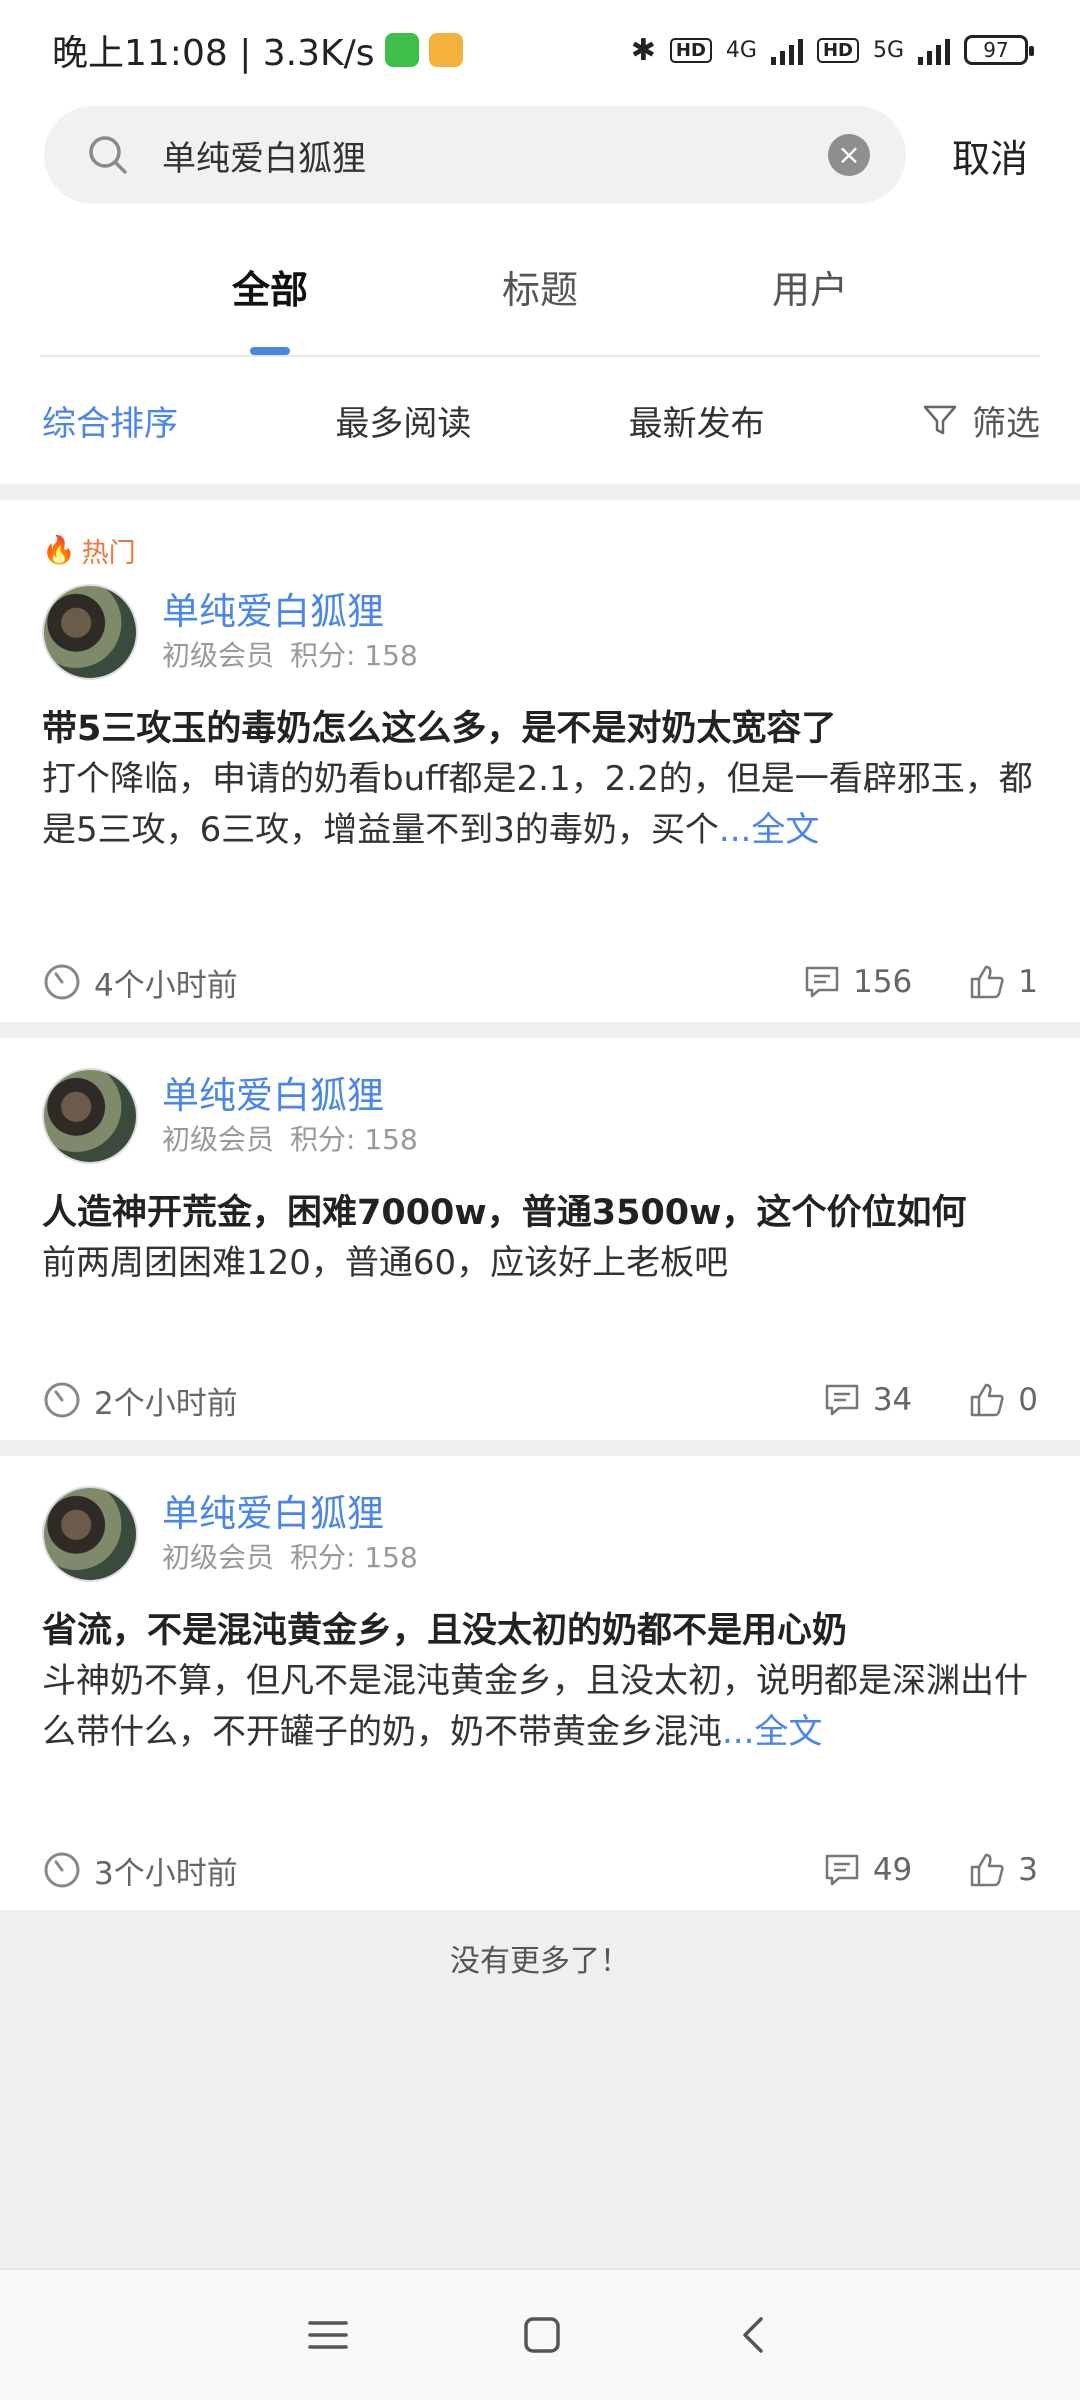  Describe the element at coordinates (166, 1403) in the screenshot. I see `post-time: 2个小时前` at that location.